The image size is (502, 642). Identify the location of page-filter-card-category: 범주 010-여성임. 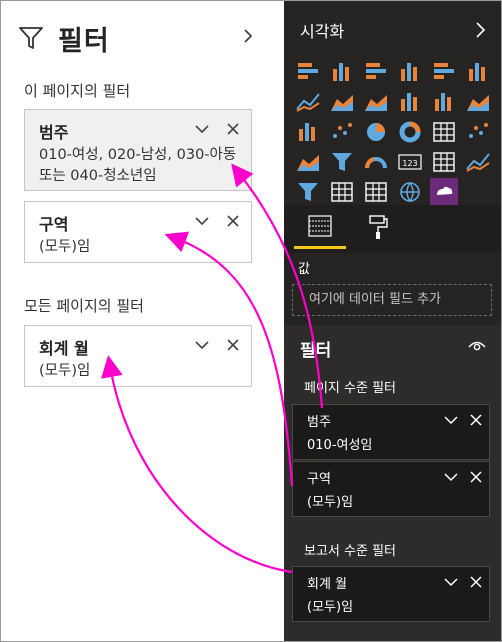
(391, 432).